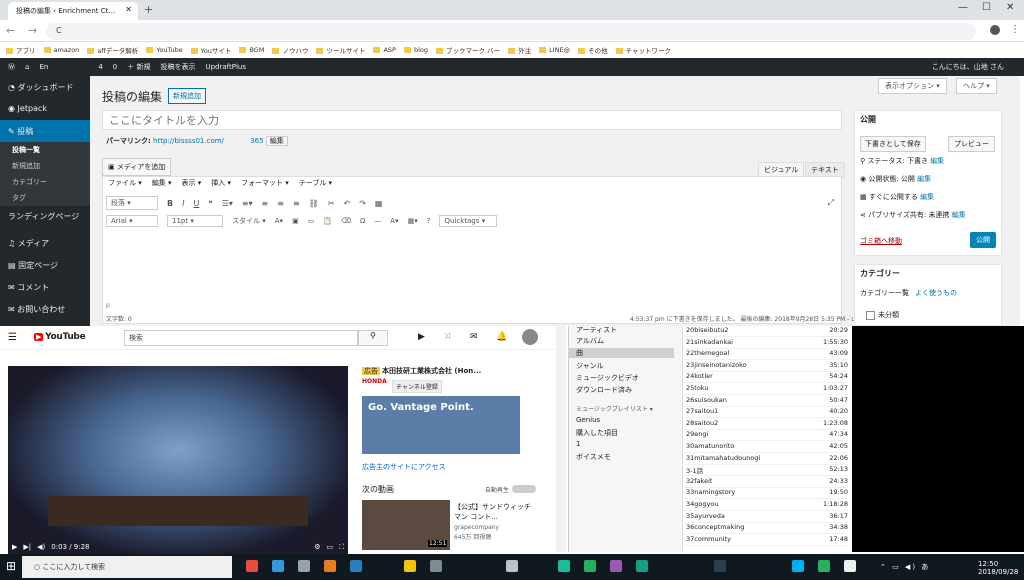 Image resolution: width=1024 pixels, height=580 pixels. What do you see at coordinates (347, 203) in the screenshot?
I see `undo-icon: ↶` at bounding box center [347, 203].